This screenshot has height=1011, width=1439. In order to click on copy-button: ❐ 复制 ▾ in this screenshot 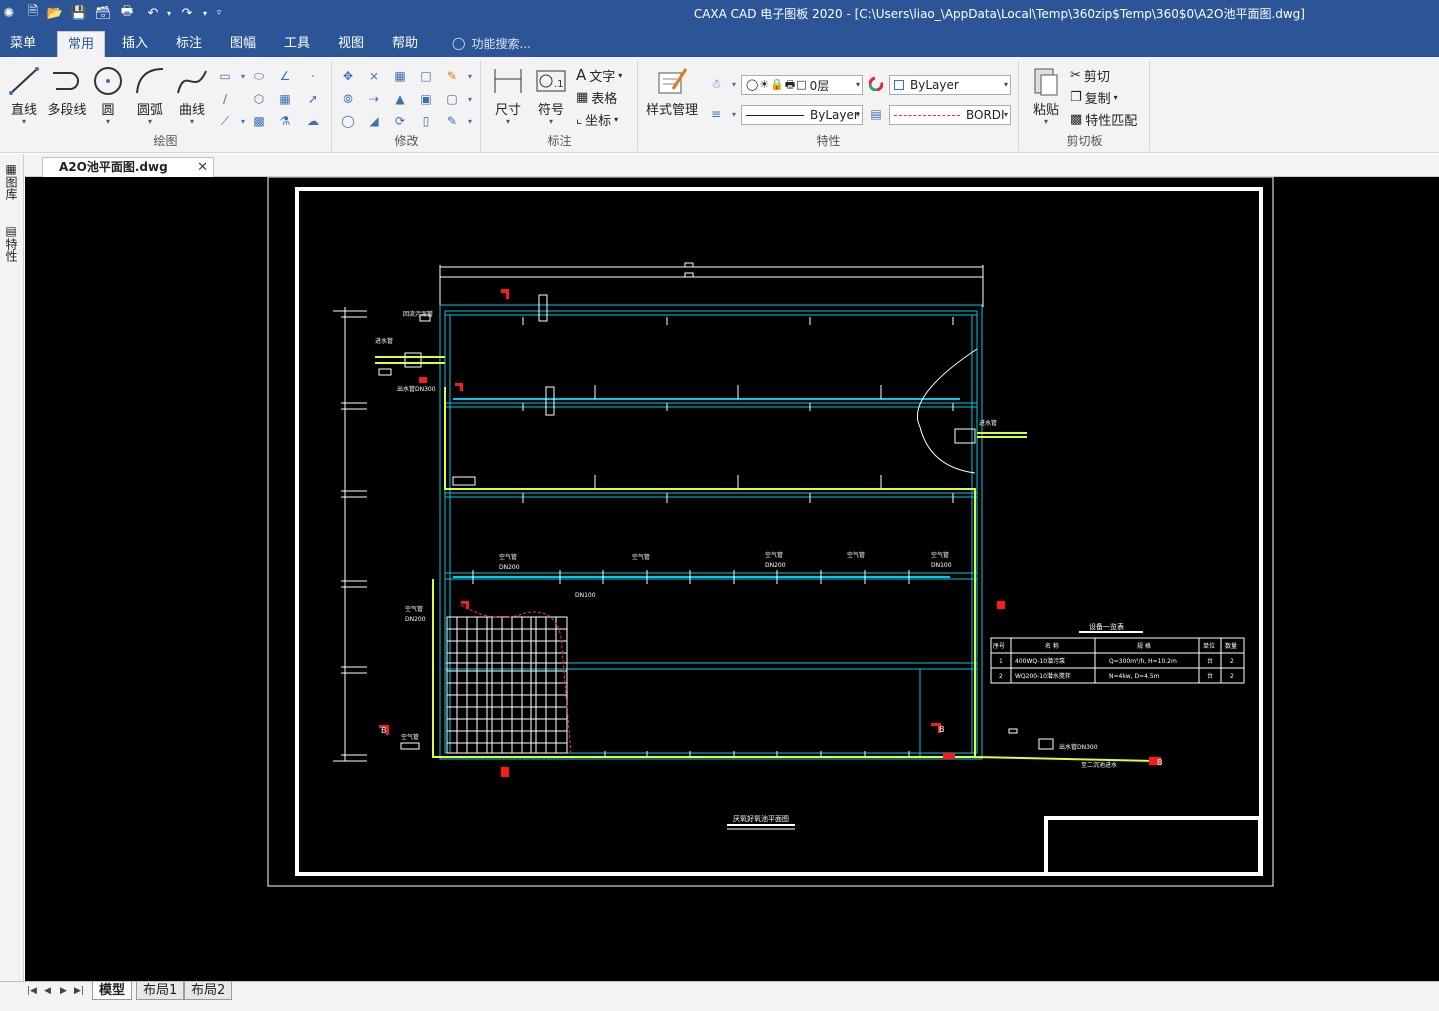, I will do `click(1094, 97)`.